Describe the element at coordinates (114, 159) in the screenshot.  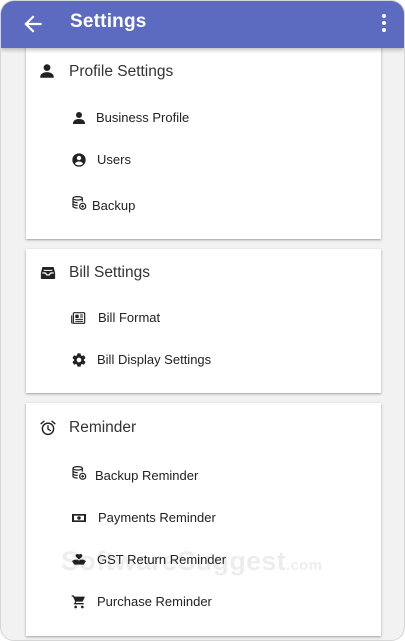
I see `users-label: Users` at that location.